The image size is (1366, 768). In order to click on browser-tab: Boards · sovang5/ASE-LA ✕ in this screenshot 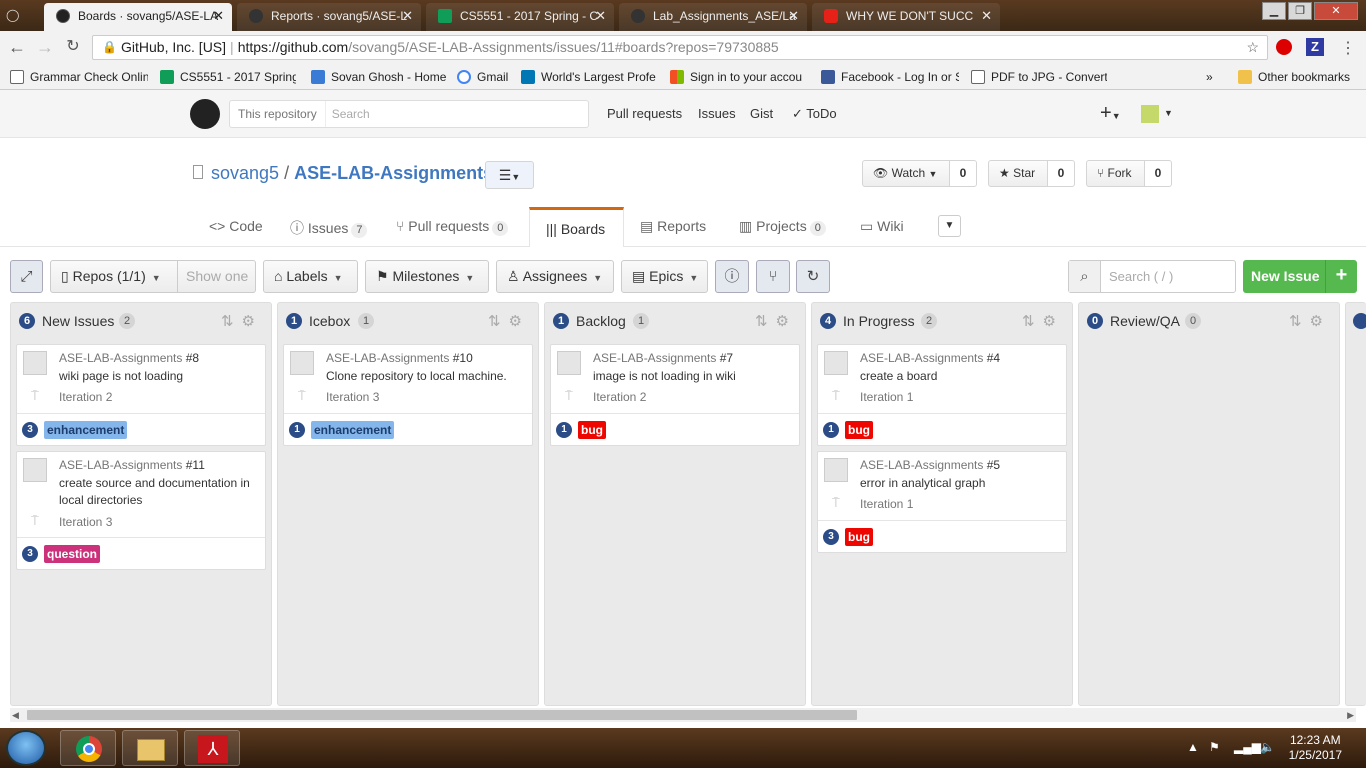, I will do `click(138, 17)`.